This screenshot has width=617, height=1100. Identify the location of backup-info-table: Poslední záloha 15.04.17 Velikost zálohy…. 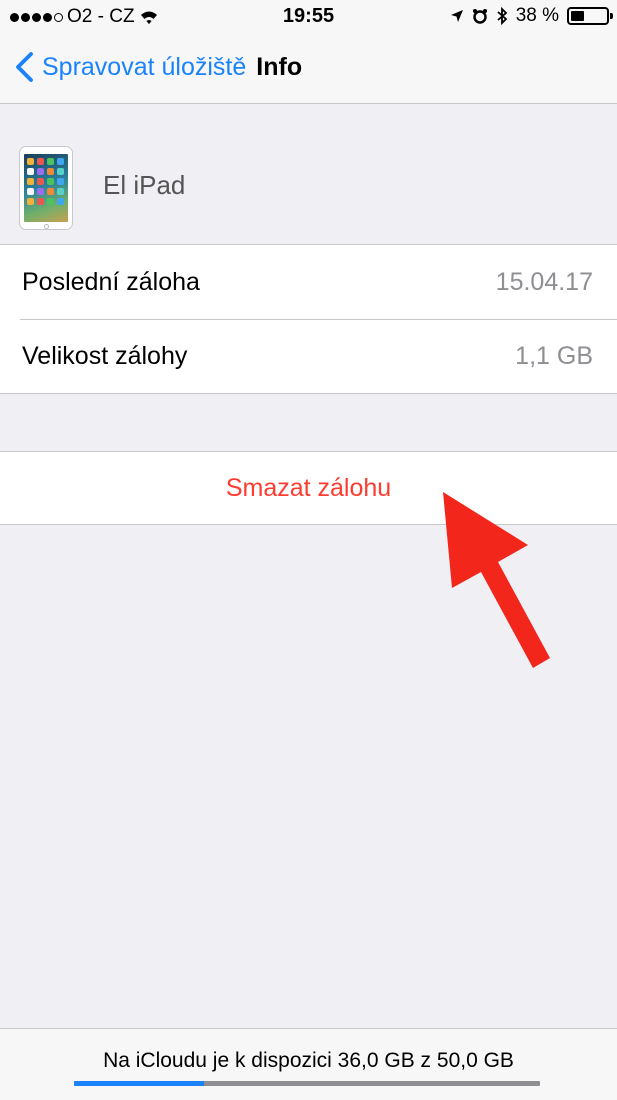
(308, 319).